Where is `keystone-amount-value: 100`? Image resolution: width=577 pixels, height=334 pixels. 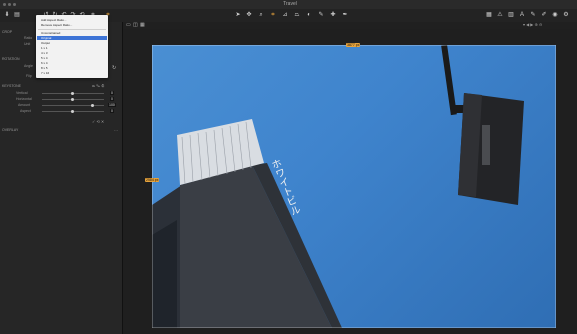 keystone-amount-value: 100 is located at coordinates (112, 105).